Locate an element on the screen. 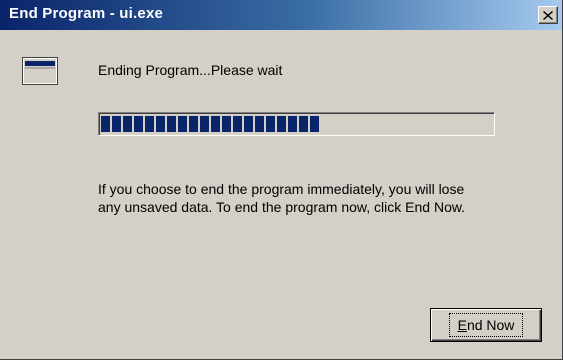  title-bar: End Program - ui.exe is located at coordinates (281, 15).